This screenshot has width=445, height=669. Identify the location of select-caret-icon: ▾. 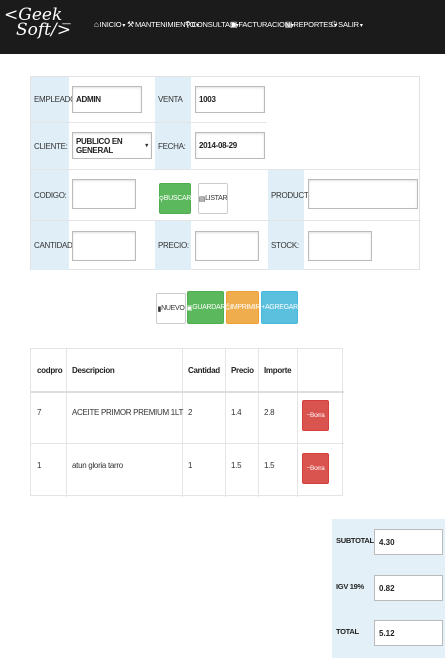
(146, 146).